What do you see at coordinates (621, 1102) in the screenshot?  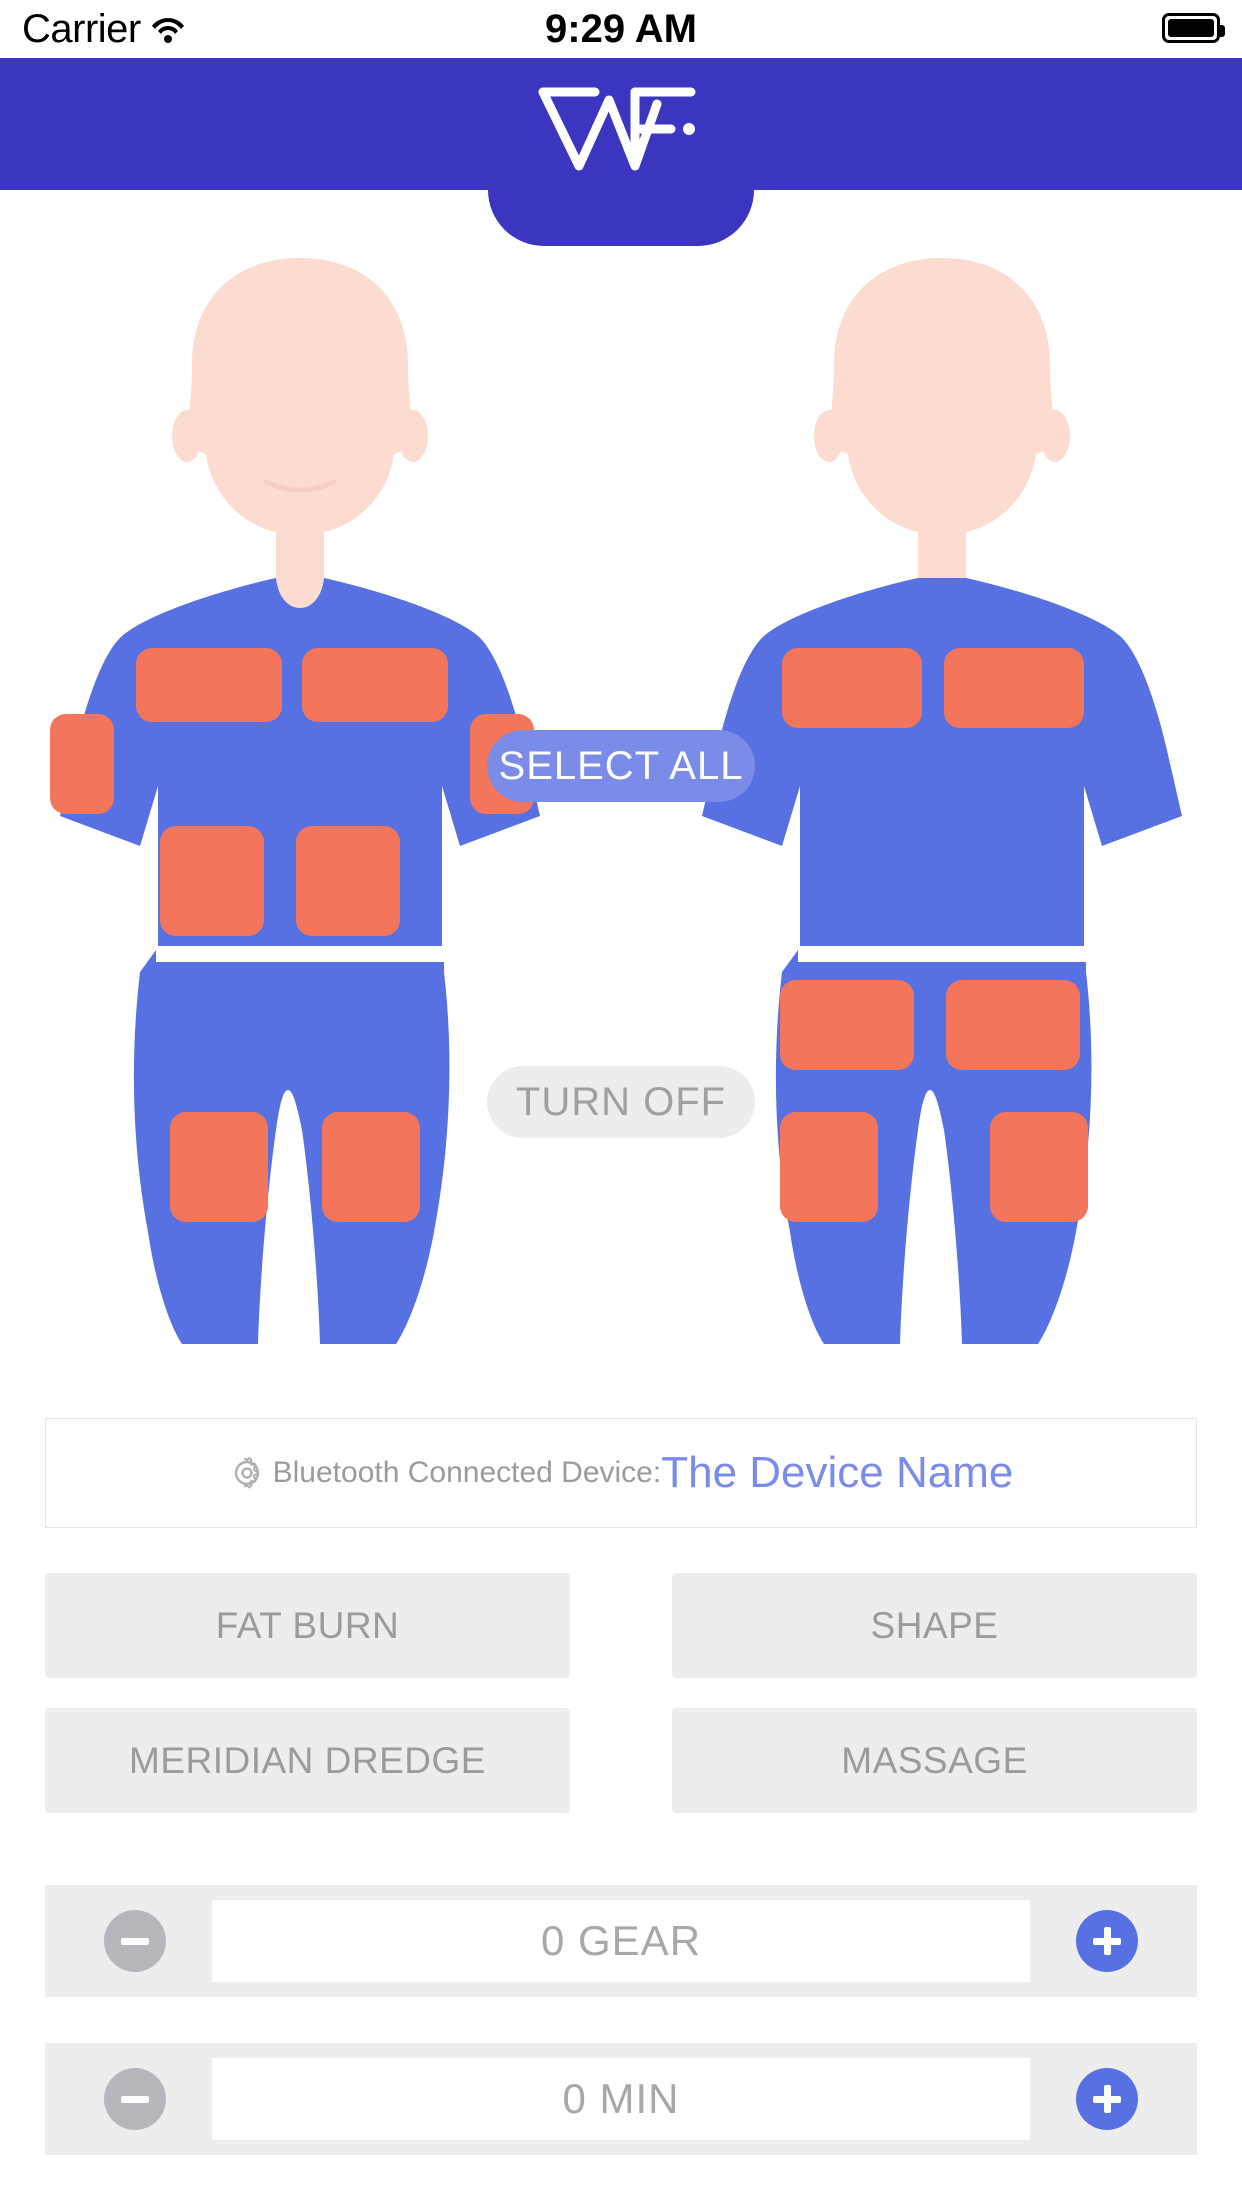 I see `turn-off-button: TURN OFF` at bounding box center [621, 1102].